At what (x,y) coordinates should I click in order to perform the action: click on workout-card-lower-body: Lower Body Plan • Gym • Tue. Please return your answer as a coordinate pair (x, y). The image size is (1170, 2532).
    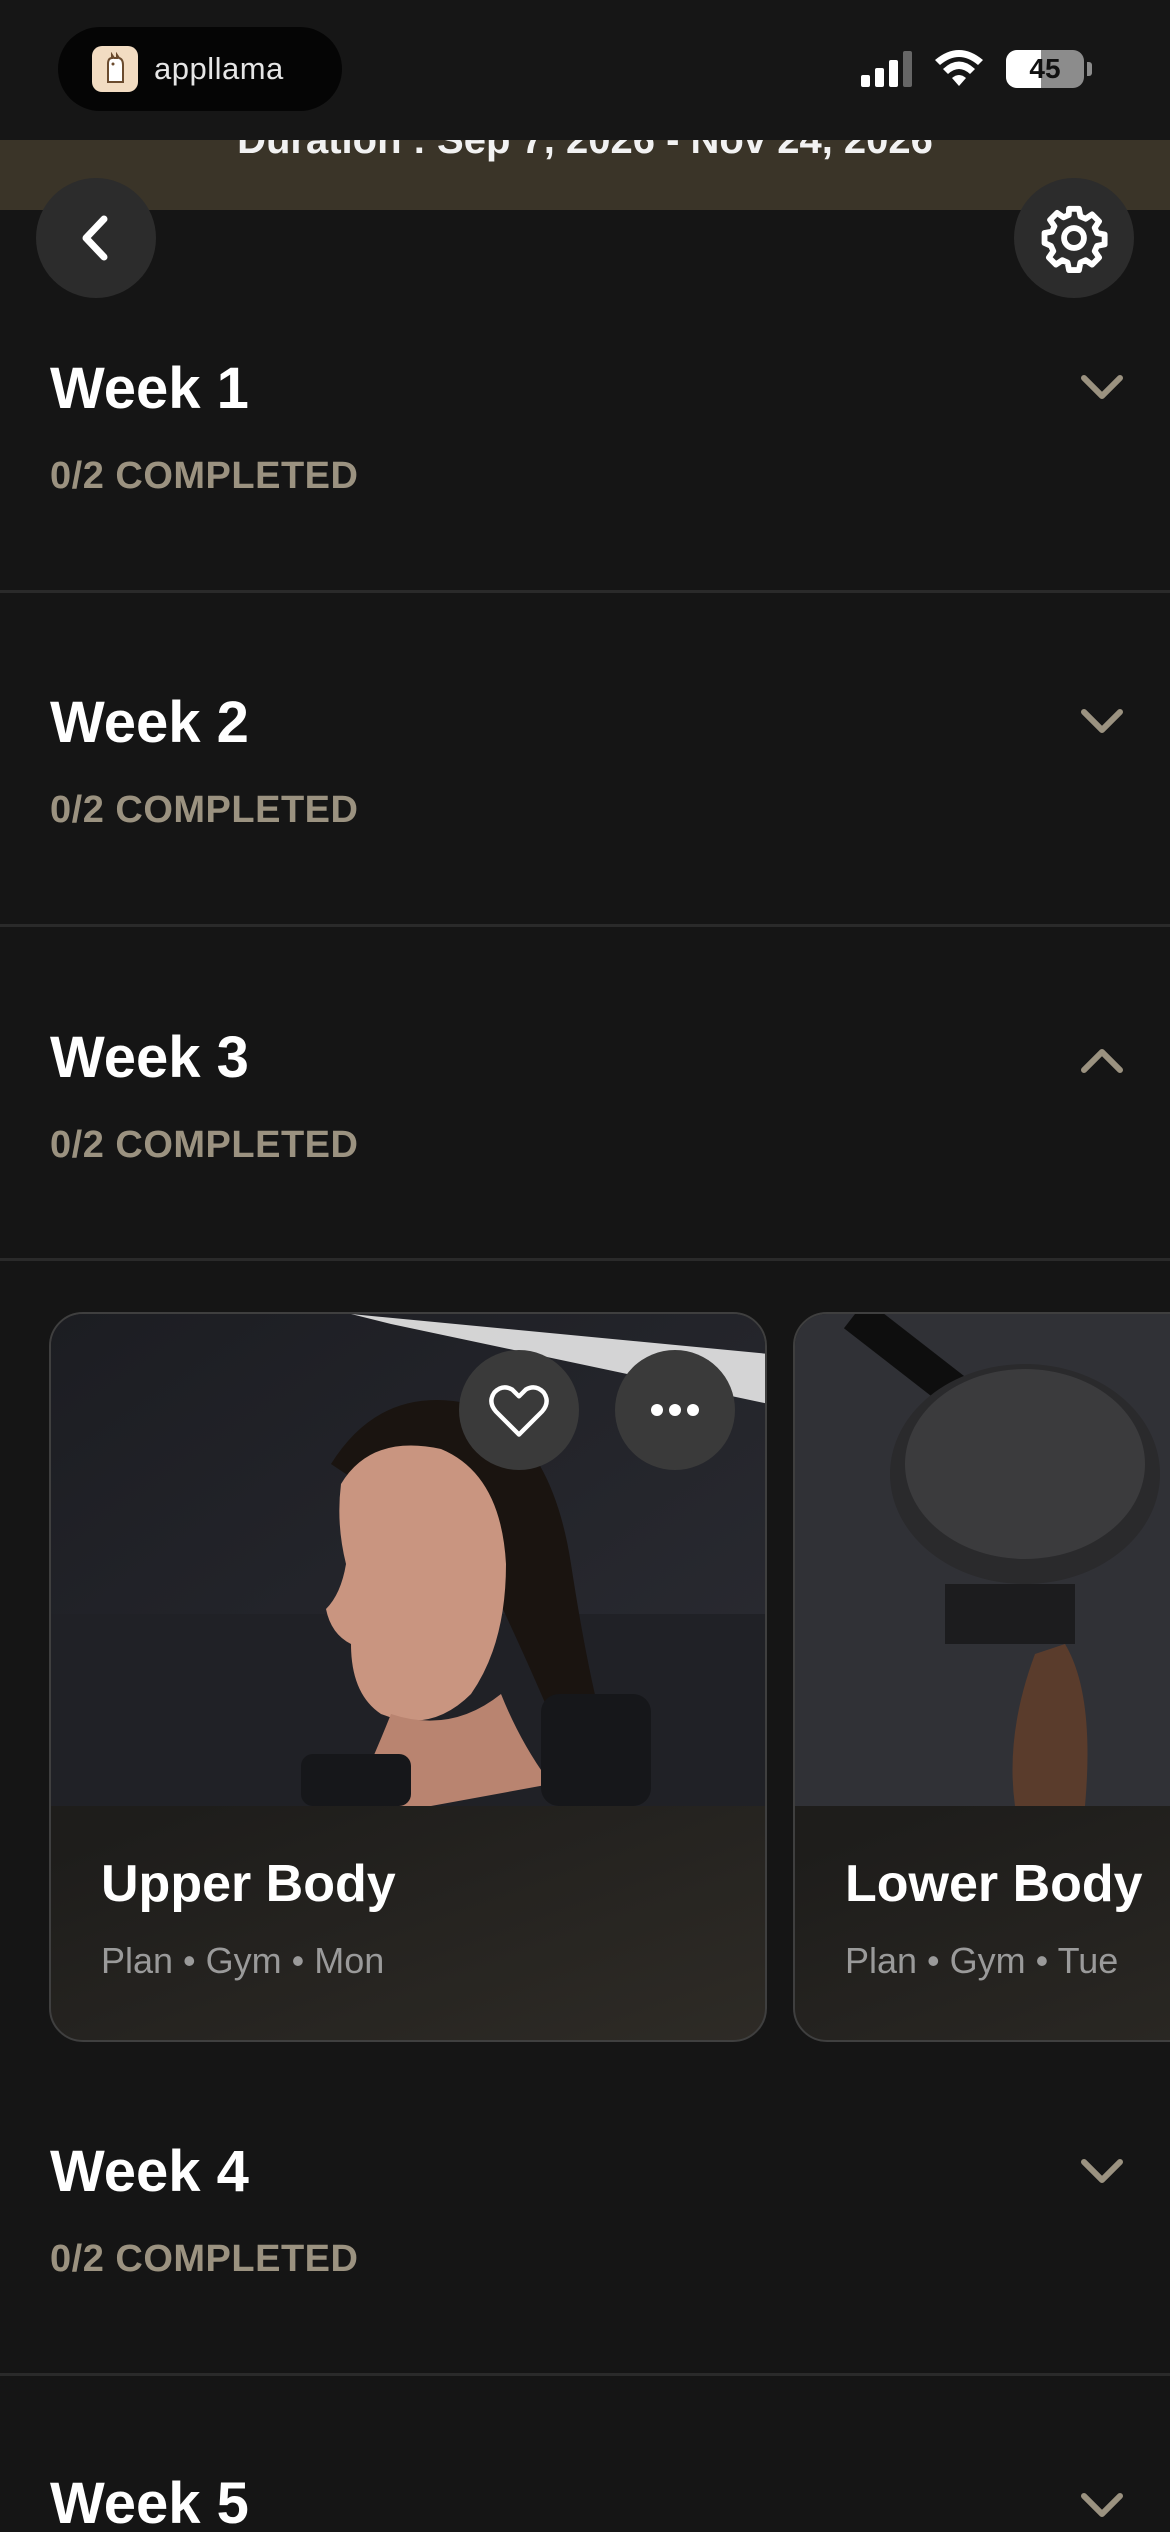
    Looking at the image, I should click on (981, 1677).